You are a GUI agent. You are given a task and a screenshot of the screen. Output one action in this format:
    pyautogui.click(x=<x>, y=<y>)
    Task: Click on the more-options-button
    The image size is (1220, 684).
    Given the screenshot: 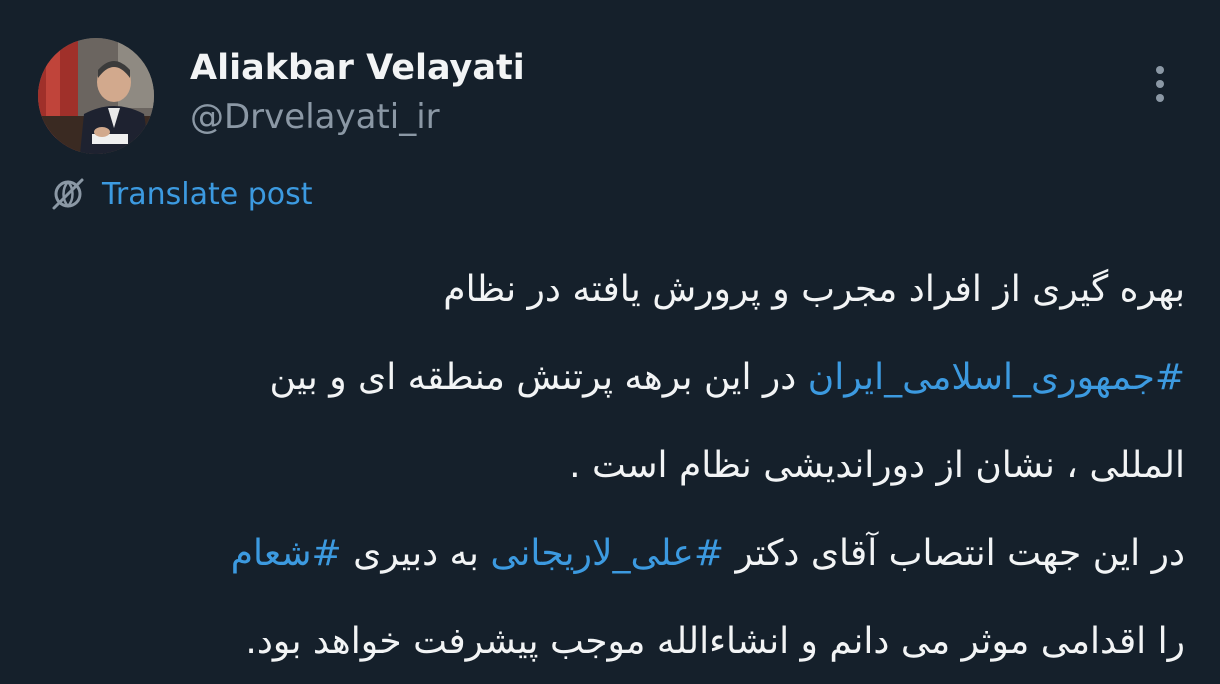 What is the action you would take?
    pyautogui.click(x=1160, y=84)
    